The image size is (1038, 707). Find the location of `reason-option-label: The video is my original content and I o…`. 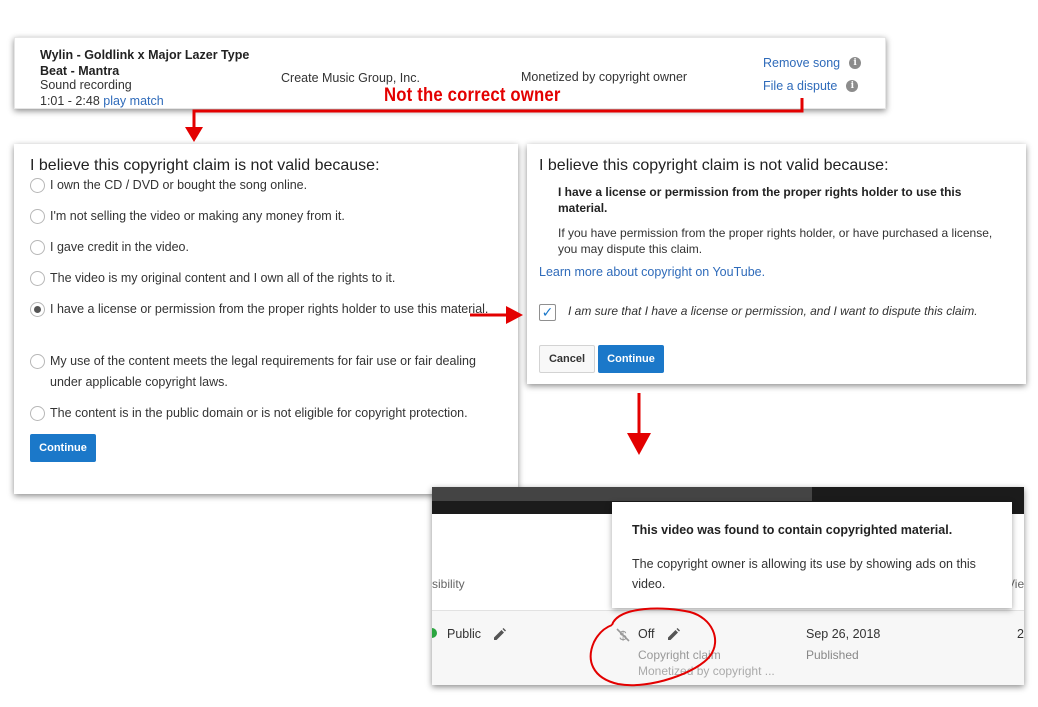

reason-option-label: The video is my original content and I o… is located at coordinates (223, 278).